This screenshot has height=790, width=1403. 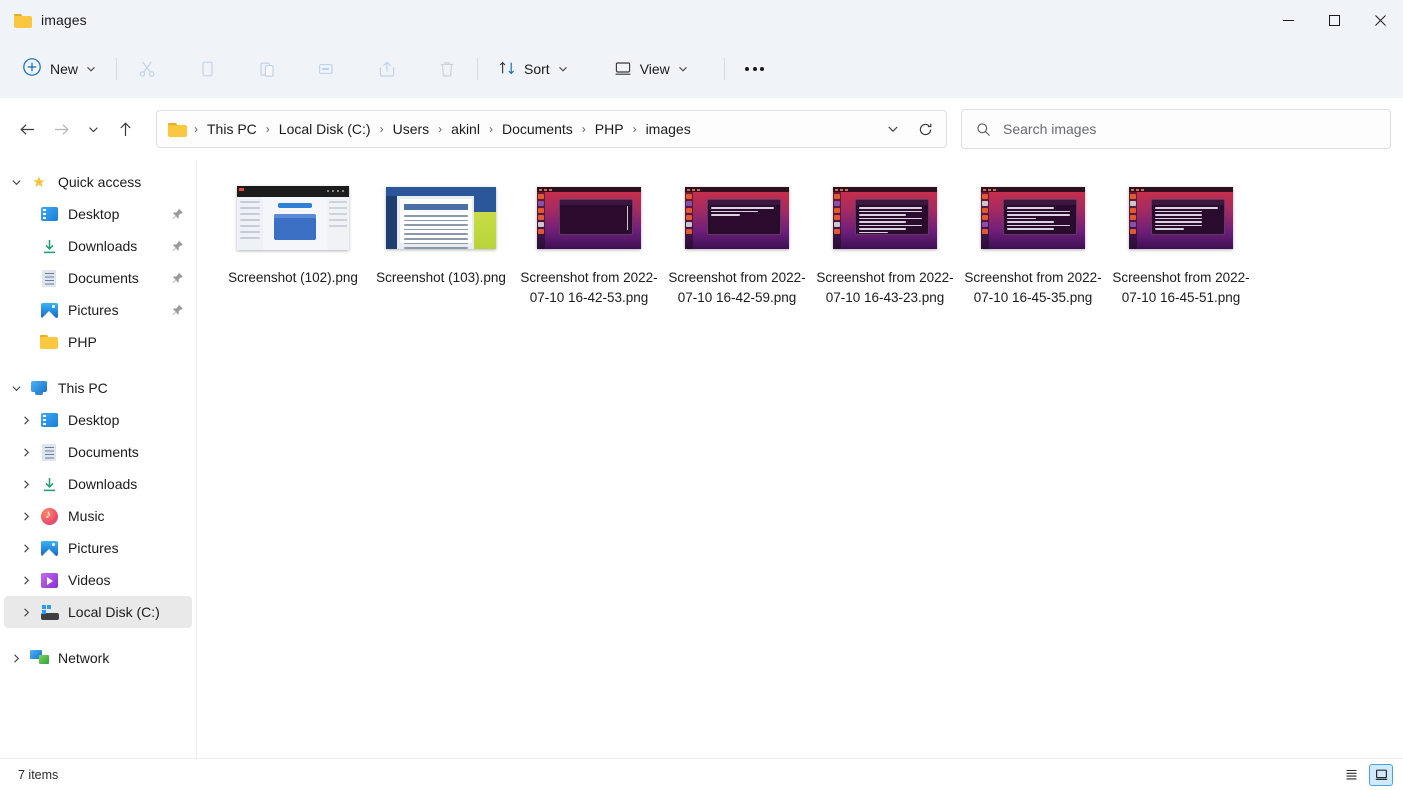 I want to click on new-button: New, so click(x=60, y=69).